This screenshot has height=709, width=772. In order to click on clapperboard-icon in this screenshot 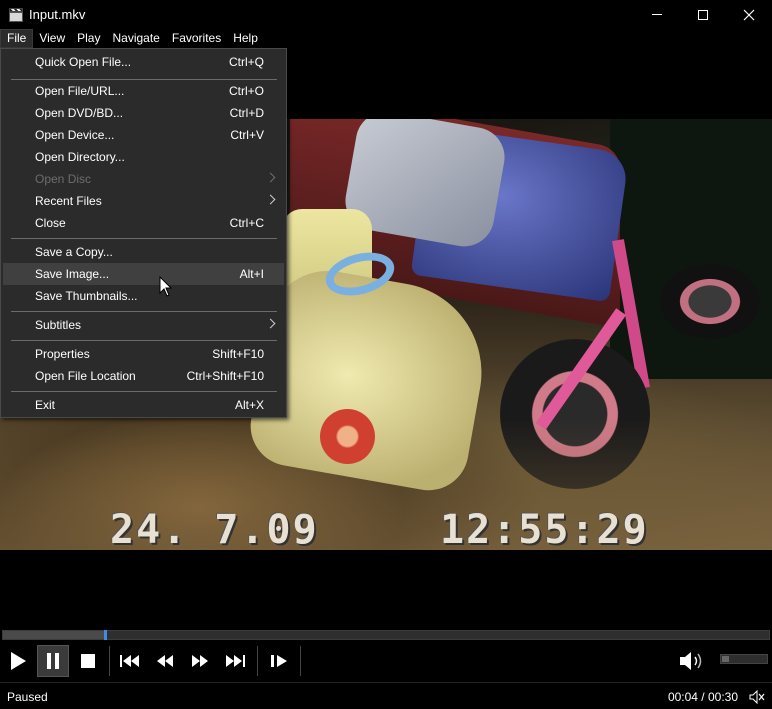, I will do `click(16, 15)`.